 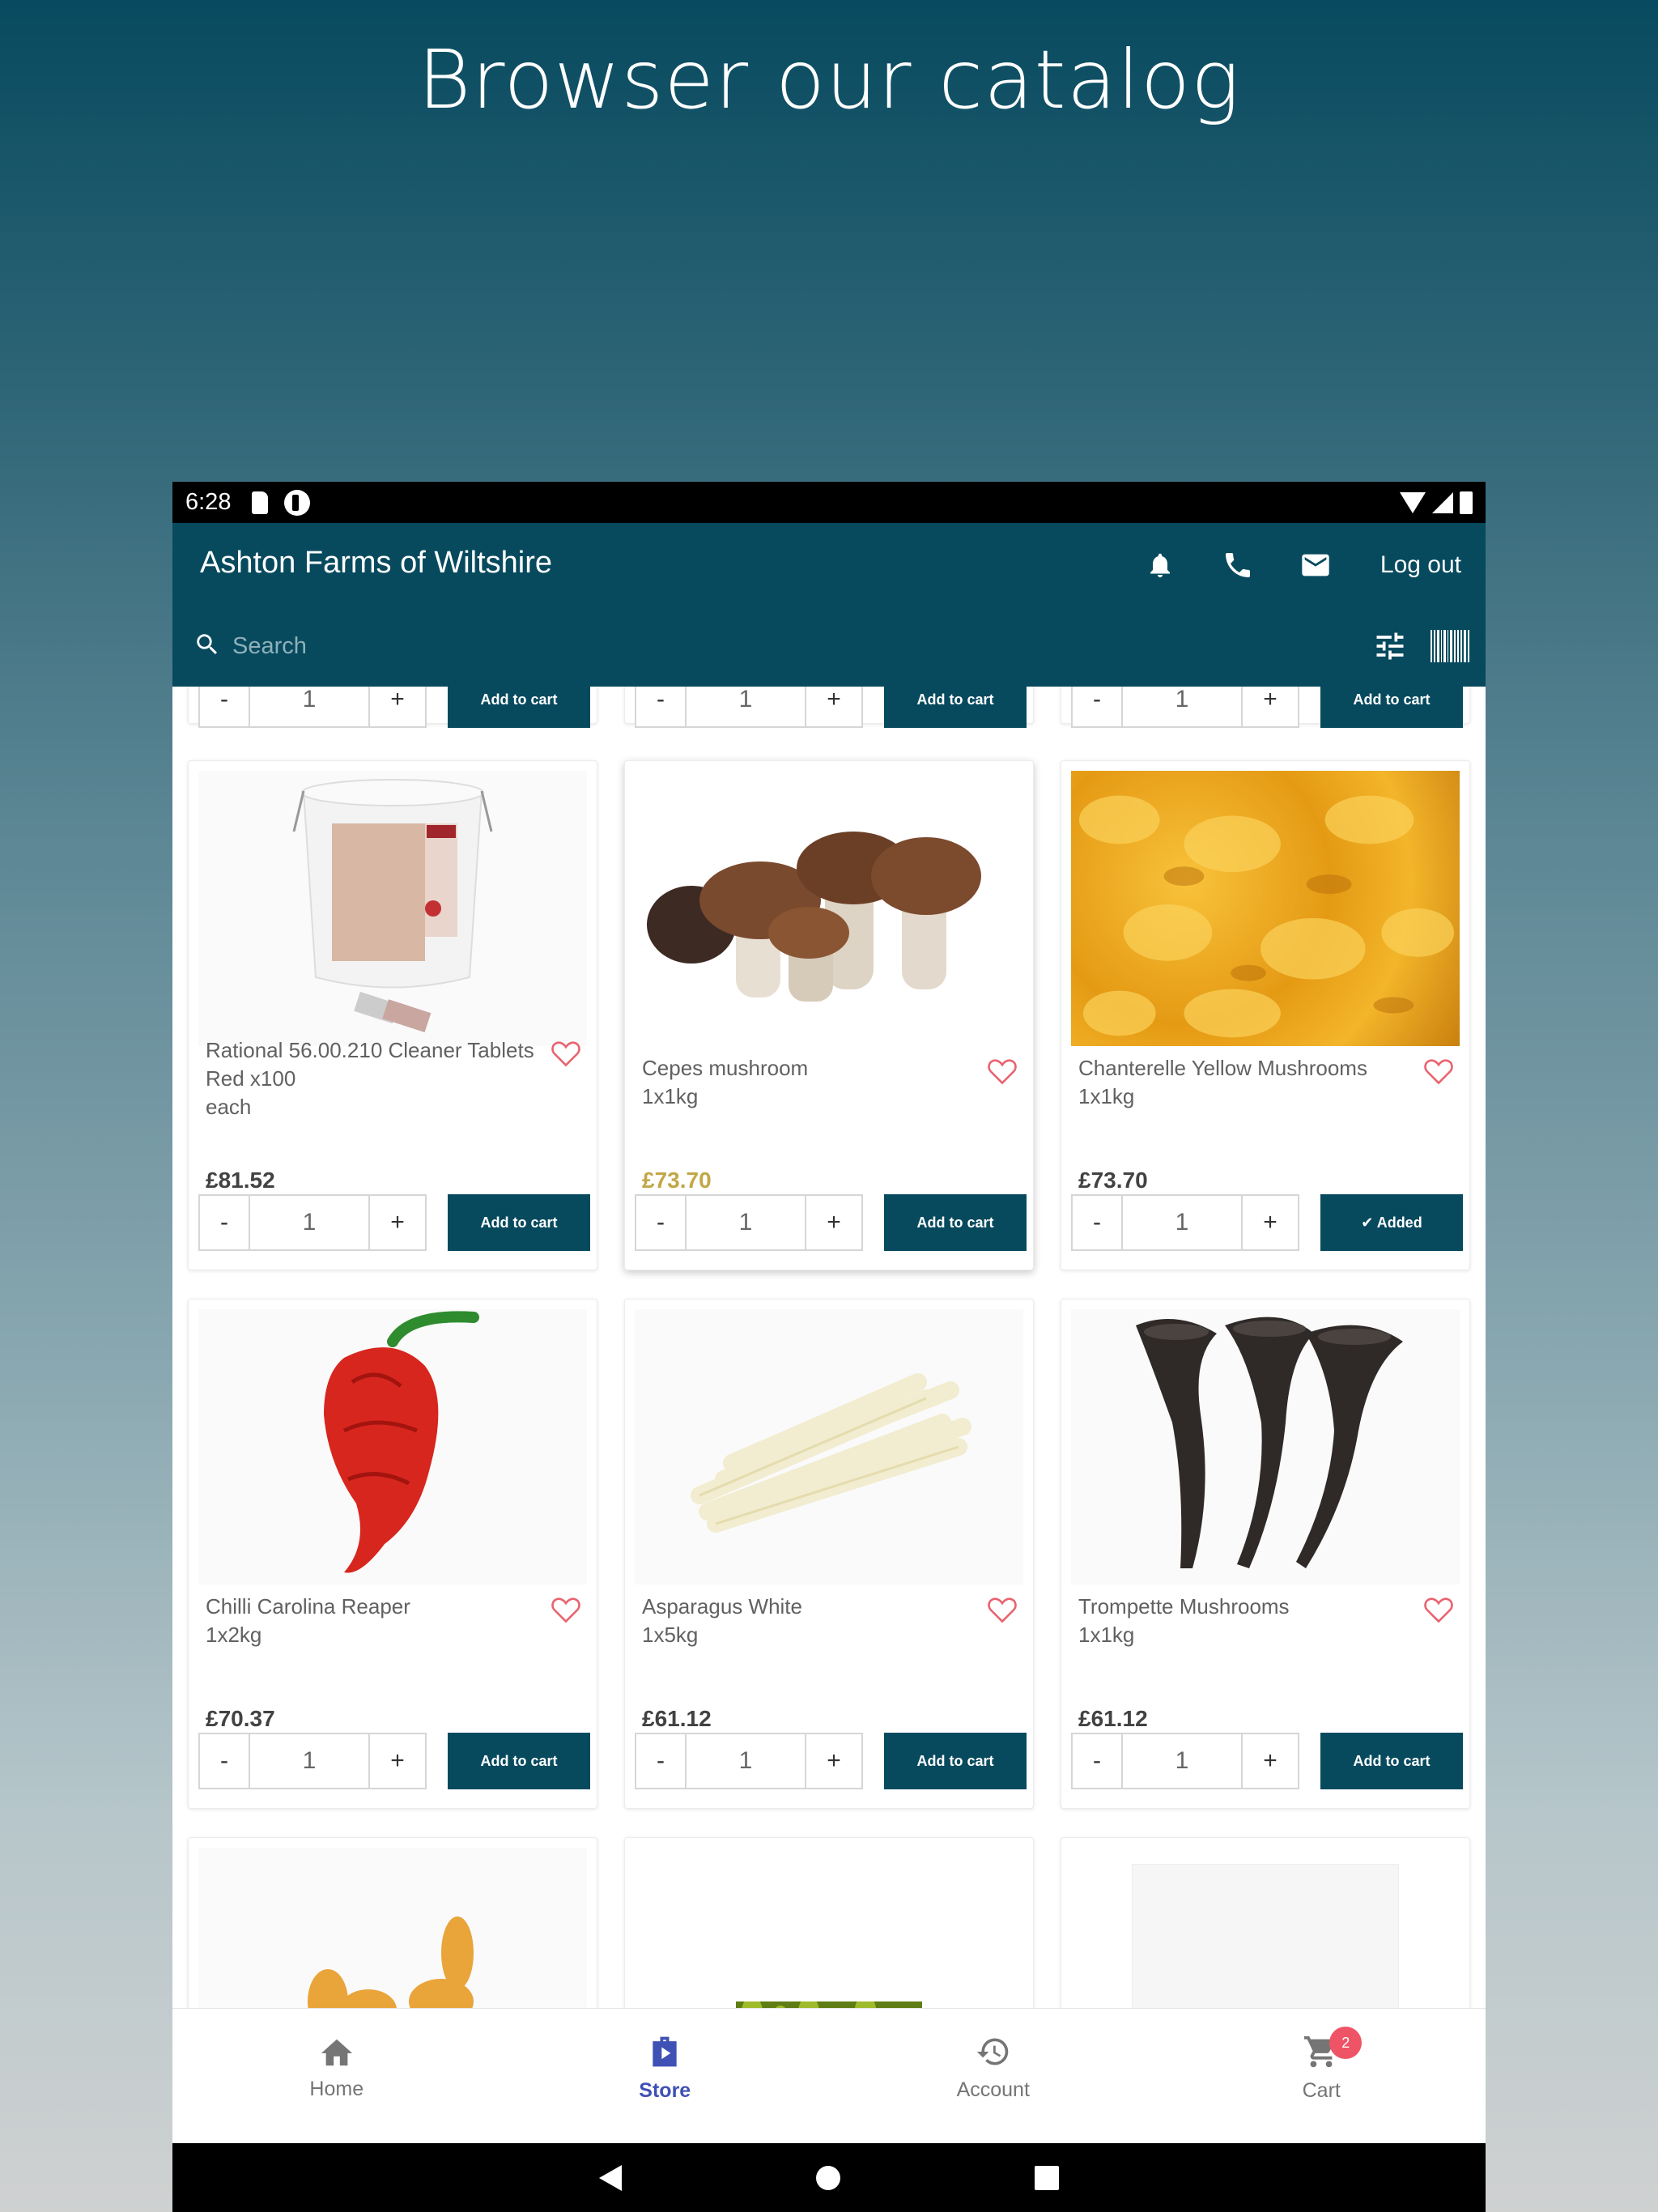 What do you see at coordinates (1245, 1082) in the screenshot?
I see `product-name: Chanterelle Yellow Mushrooms 1x1kg` at bounding box center [1245, 1082].